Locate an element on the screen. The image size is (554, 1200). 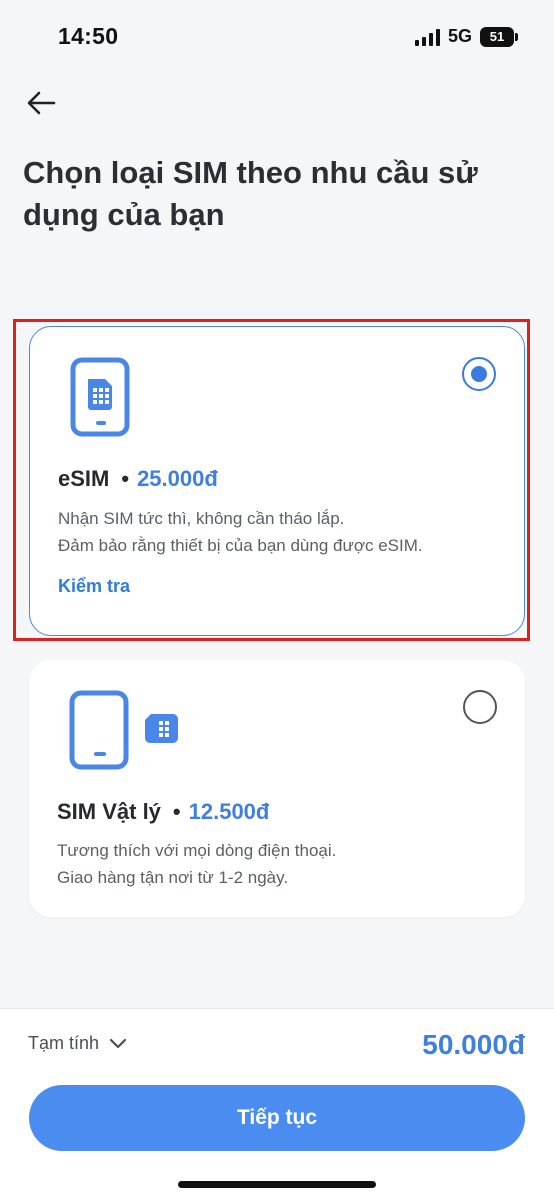
signal-icon is located at coordinates (427, 37).